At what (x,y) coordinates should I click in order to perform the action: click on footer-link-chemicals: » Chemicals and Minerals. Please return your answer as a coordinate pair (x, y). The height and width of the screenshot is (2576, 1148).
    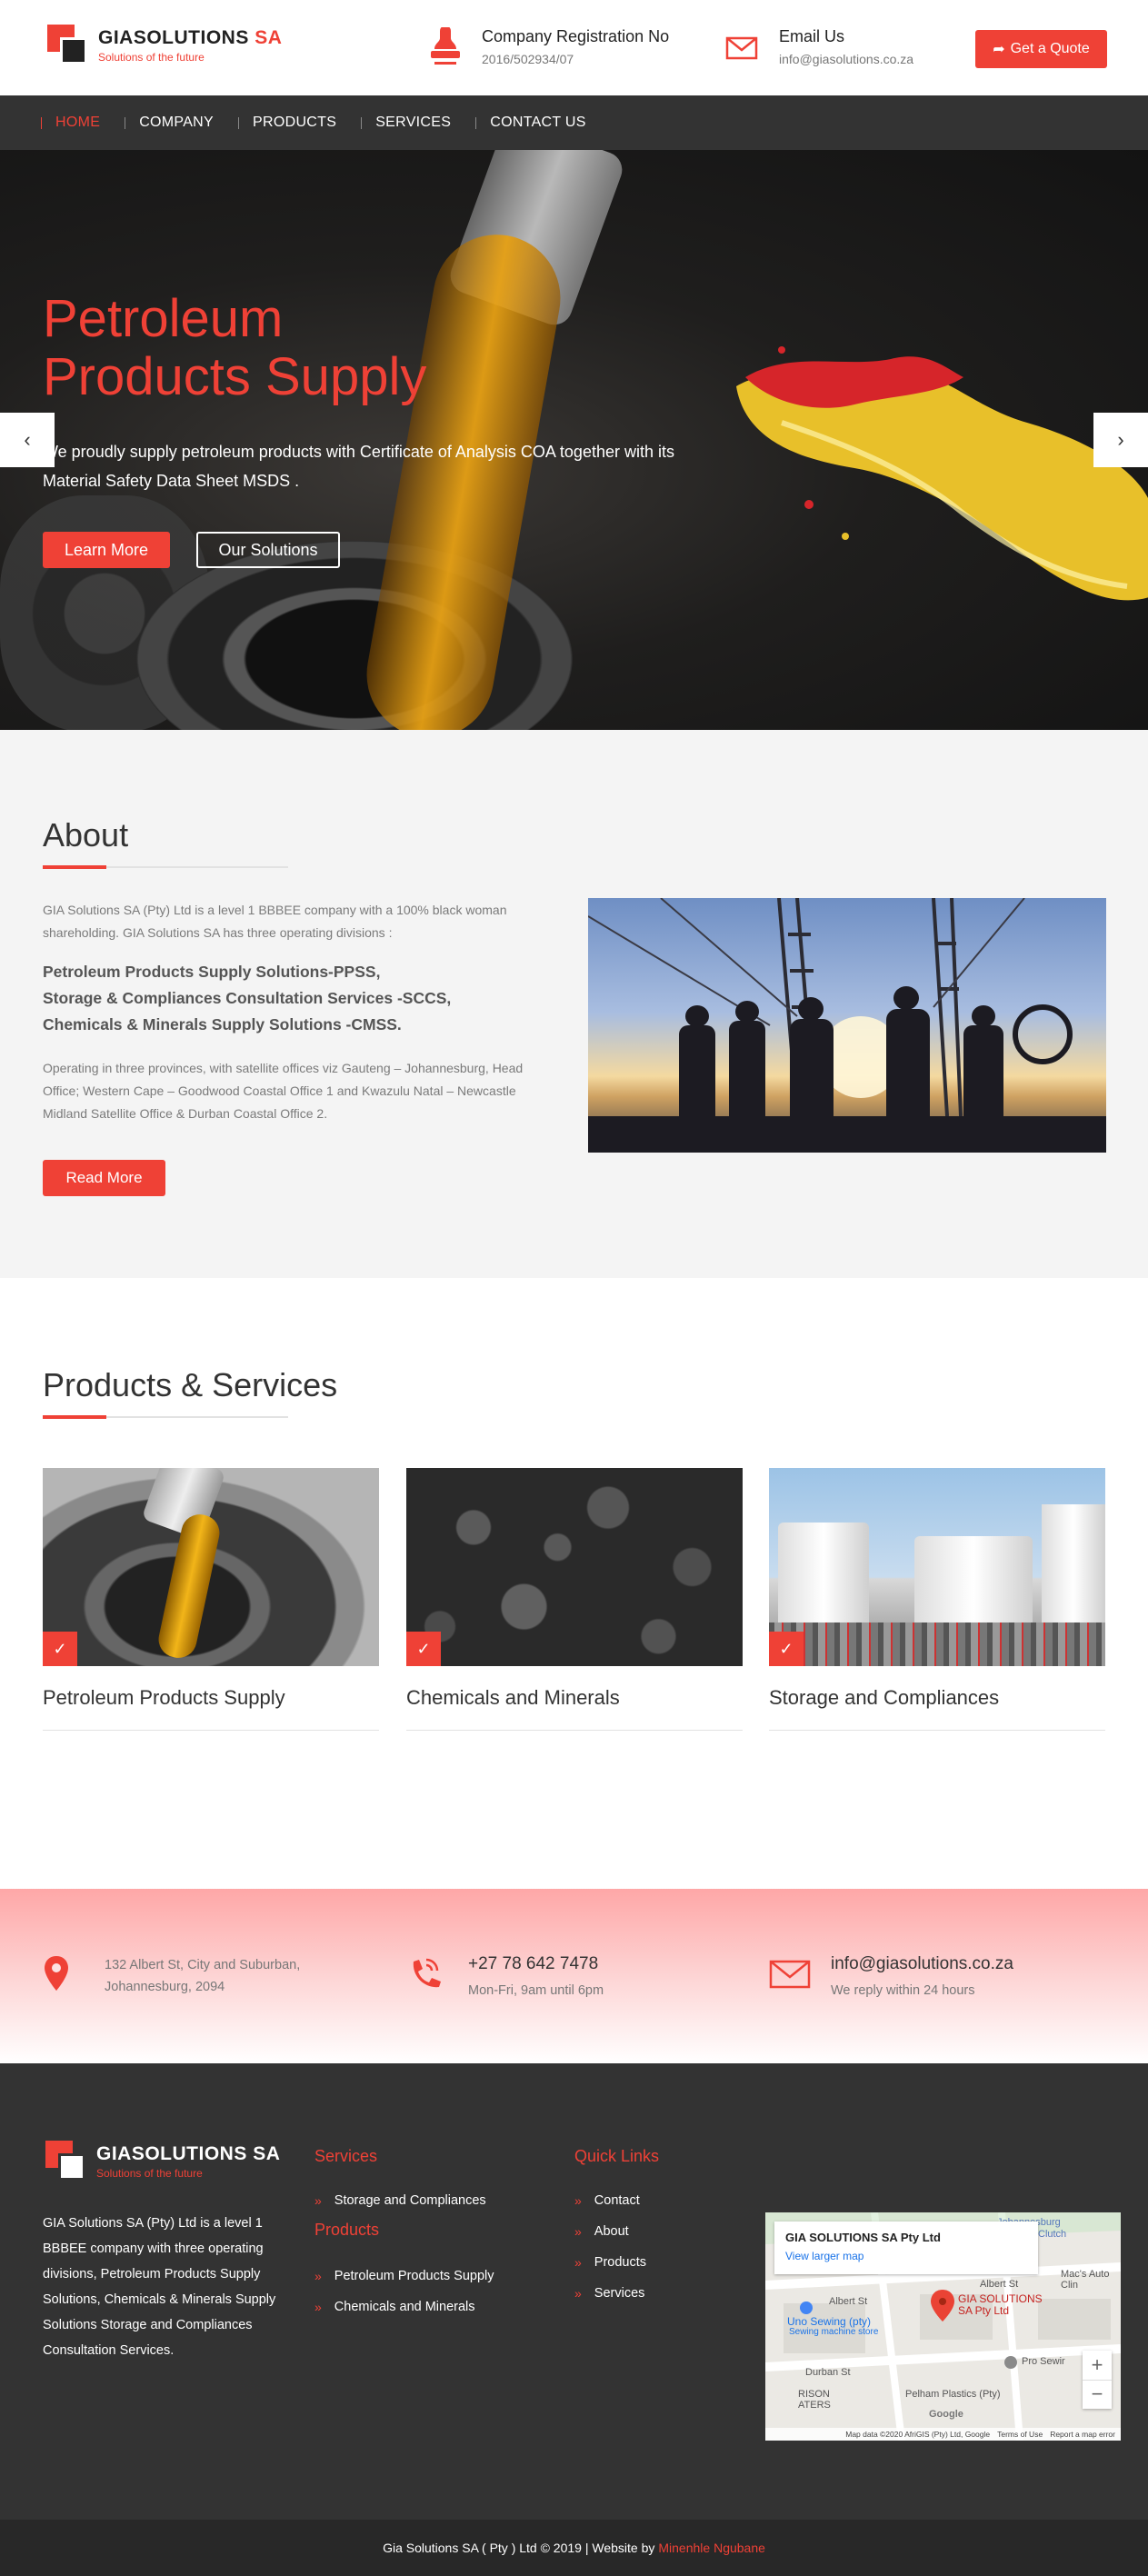
    Looking at the image, I should click on (404, 2306).